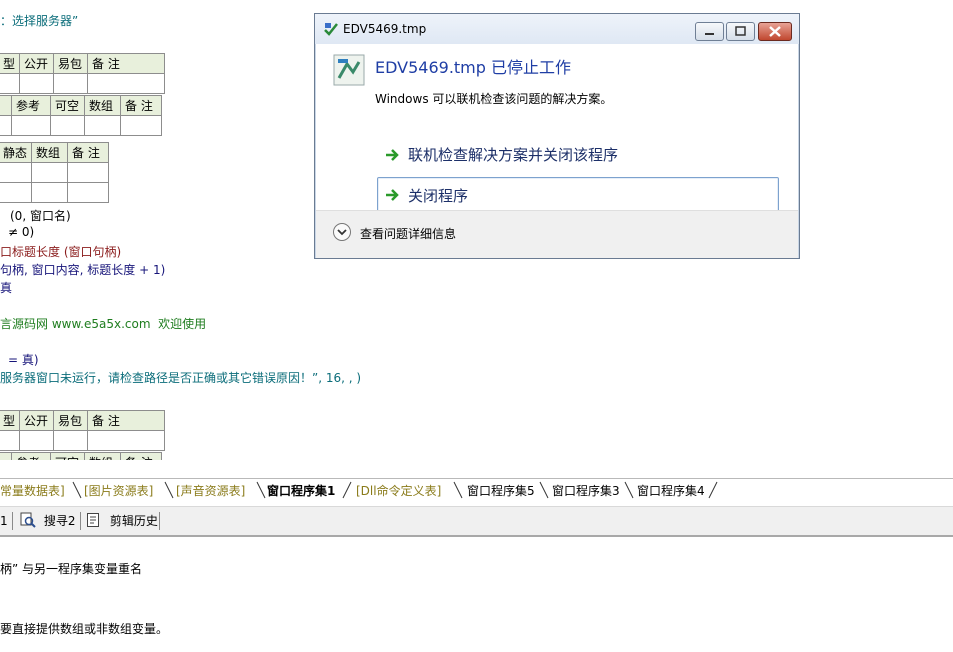 The height and width of the screenshot is (652, 953). I want to click on clip-history-label: 剪辑历史, so click(133, 521).